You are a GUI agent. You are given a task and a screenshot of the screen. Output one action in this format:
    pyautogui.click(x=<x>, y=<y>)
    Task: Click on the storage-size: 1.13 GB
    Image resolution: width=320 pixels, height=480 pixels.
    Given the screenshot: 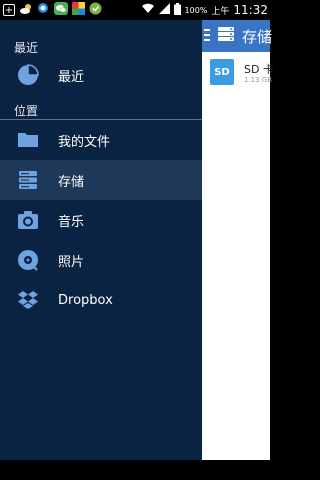 What is the action you would take?
    pyautogui.click(x=258, y=80)
    